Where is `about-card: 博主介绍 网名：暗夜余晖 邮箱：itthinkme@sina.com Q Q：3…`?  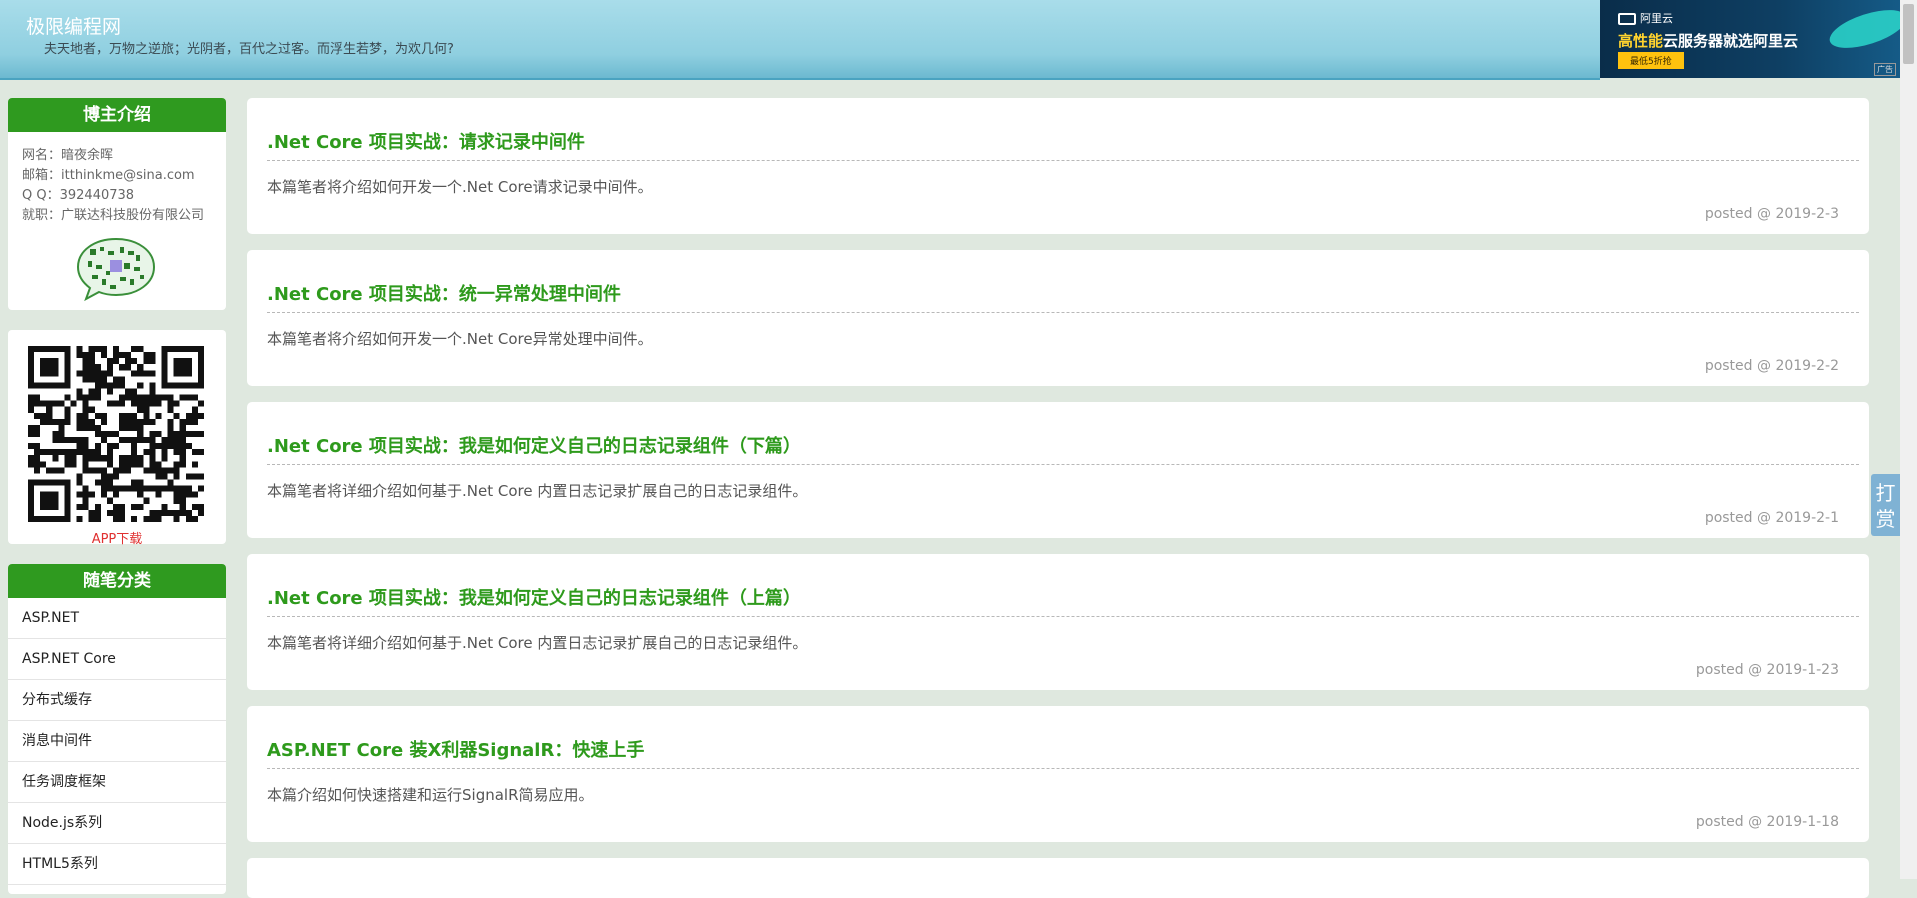 about-card: 博主介绍 网名：暗夜余晖 邮箱：itthinkme@sina.com Q Q：3… is located at coordinates (117, 204).